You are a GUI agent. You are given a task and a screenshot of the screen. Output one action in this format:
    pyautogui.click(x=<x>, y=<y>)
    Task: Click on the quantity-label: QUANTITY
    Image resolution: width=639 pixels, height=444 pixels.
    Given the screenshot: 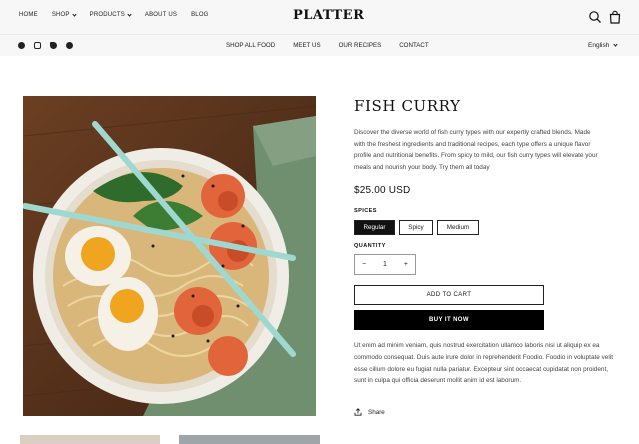 What is the action you would take?
    pyautogui.click(x=370, y=246)
    